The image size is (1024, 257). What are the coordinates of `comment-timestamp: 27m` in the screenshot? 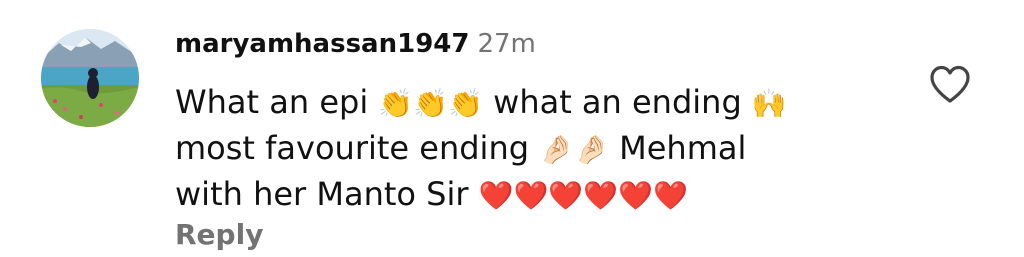 It's located at (506, 44).